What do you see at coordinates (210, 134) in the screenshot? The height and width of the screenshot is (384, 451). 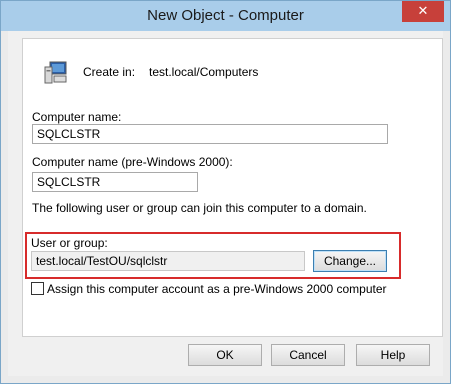 I see `computer-name-input: SQLCLSTR` at bounding box center [210, 134].